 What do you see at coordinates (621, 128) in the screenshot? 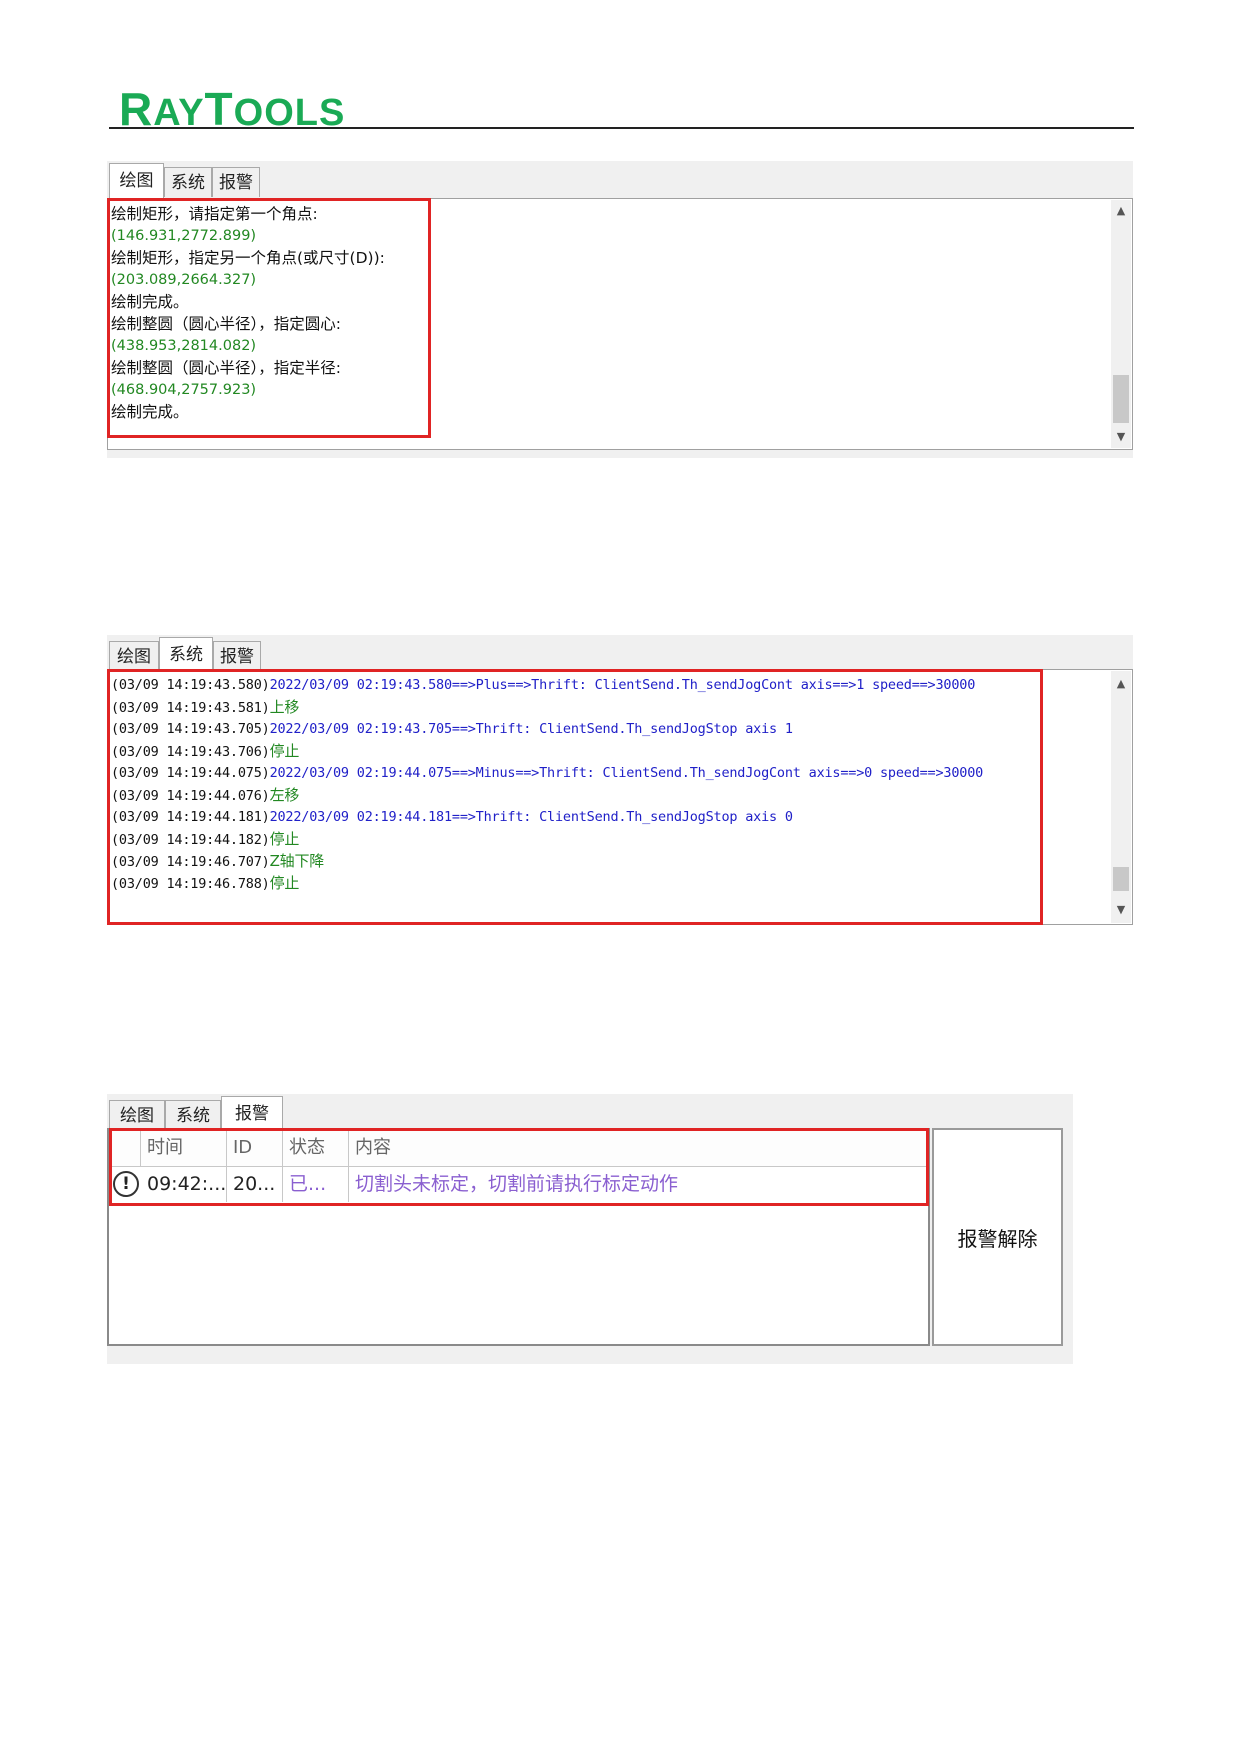
I see `header-rule` at bounding box center [621, 128].